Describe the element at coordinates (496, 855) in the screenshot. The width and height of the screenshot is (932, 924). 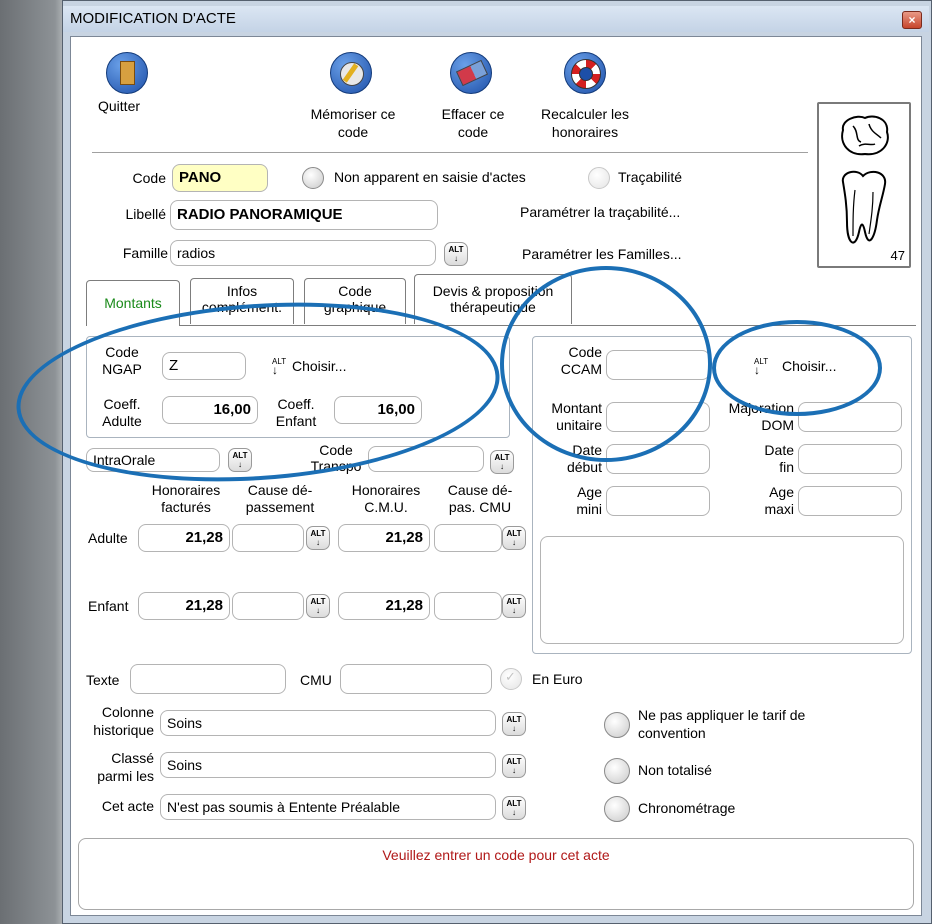
I see `status-message: Veuillez entrer un code pour cet acte` at that location.